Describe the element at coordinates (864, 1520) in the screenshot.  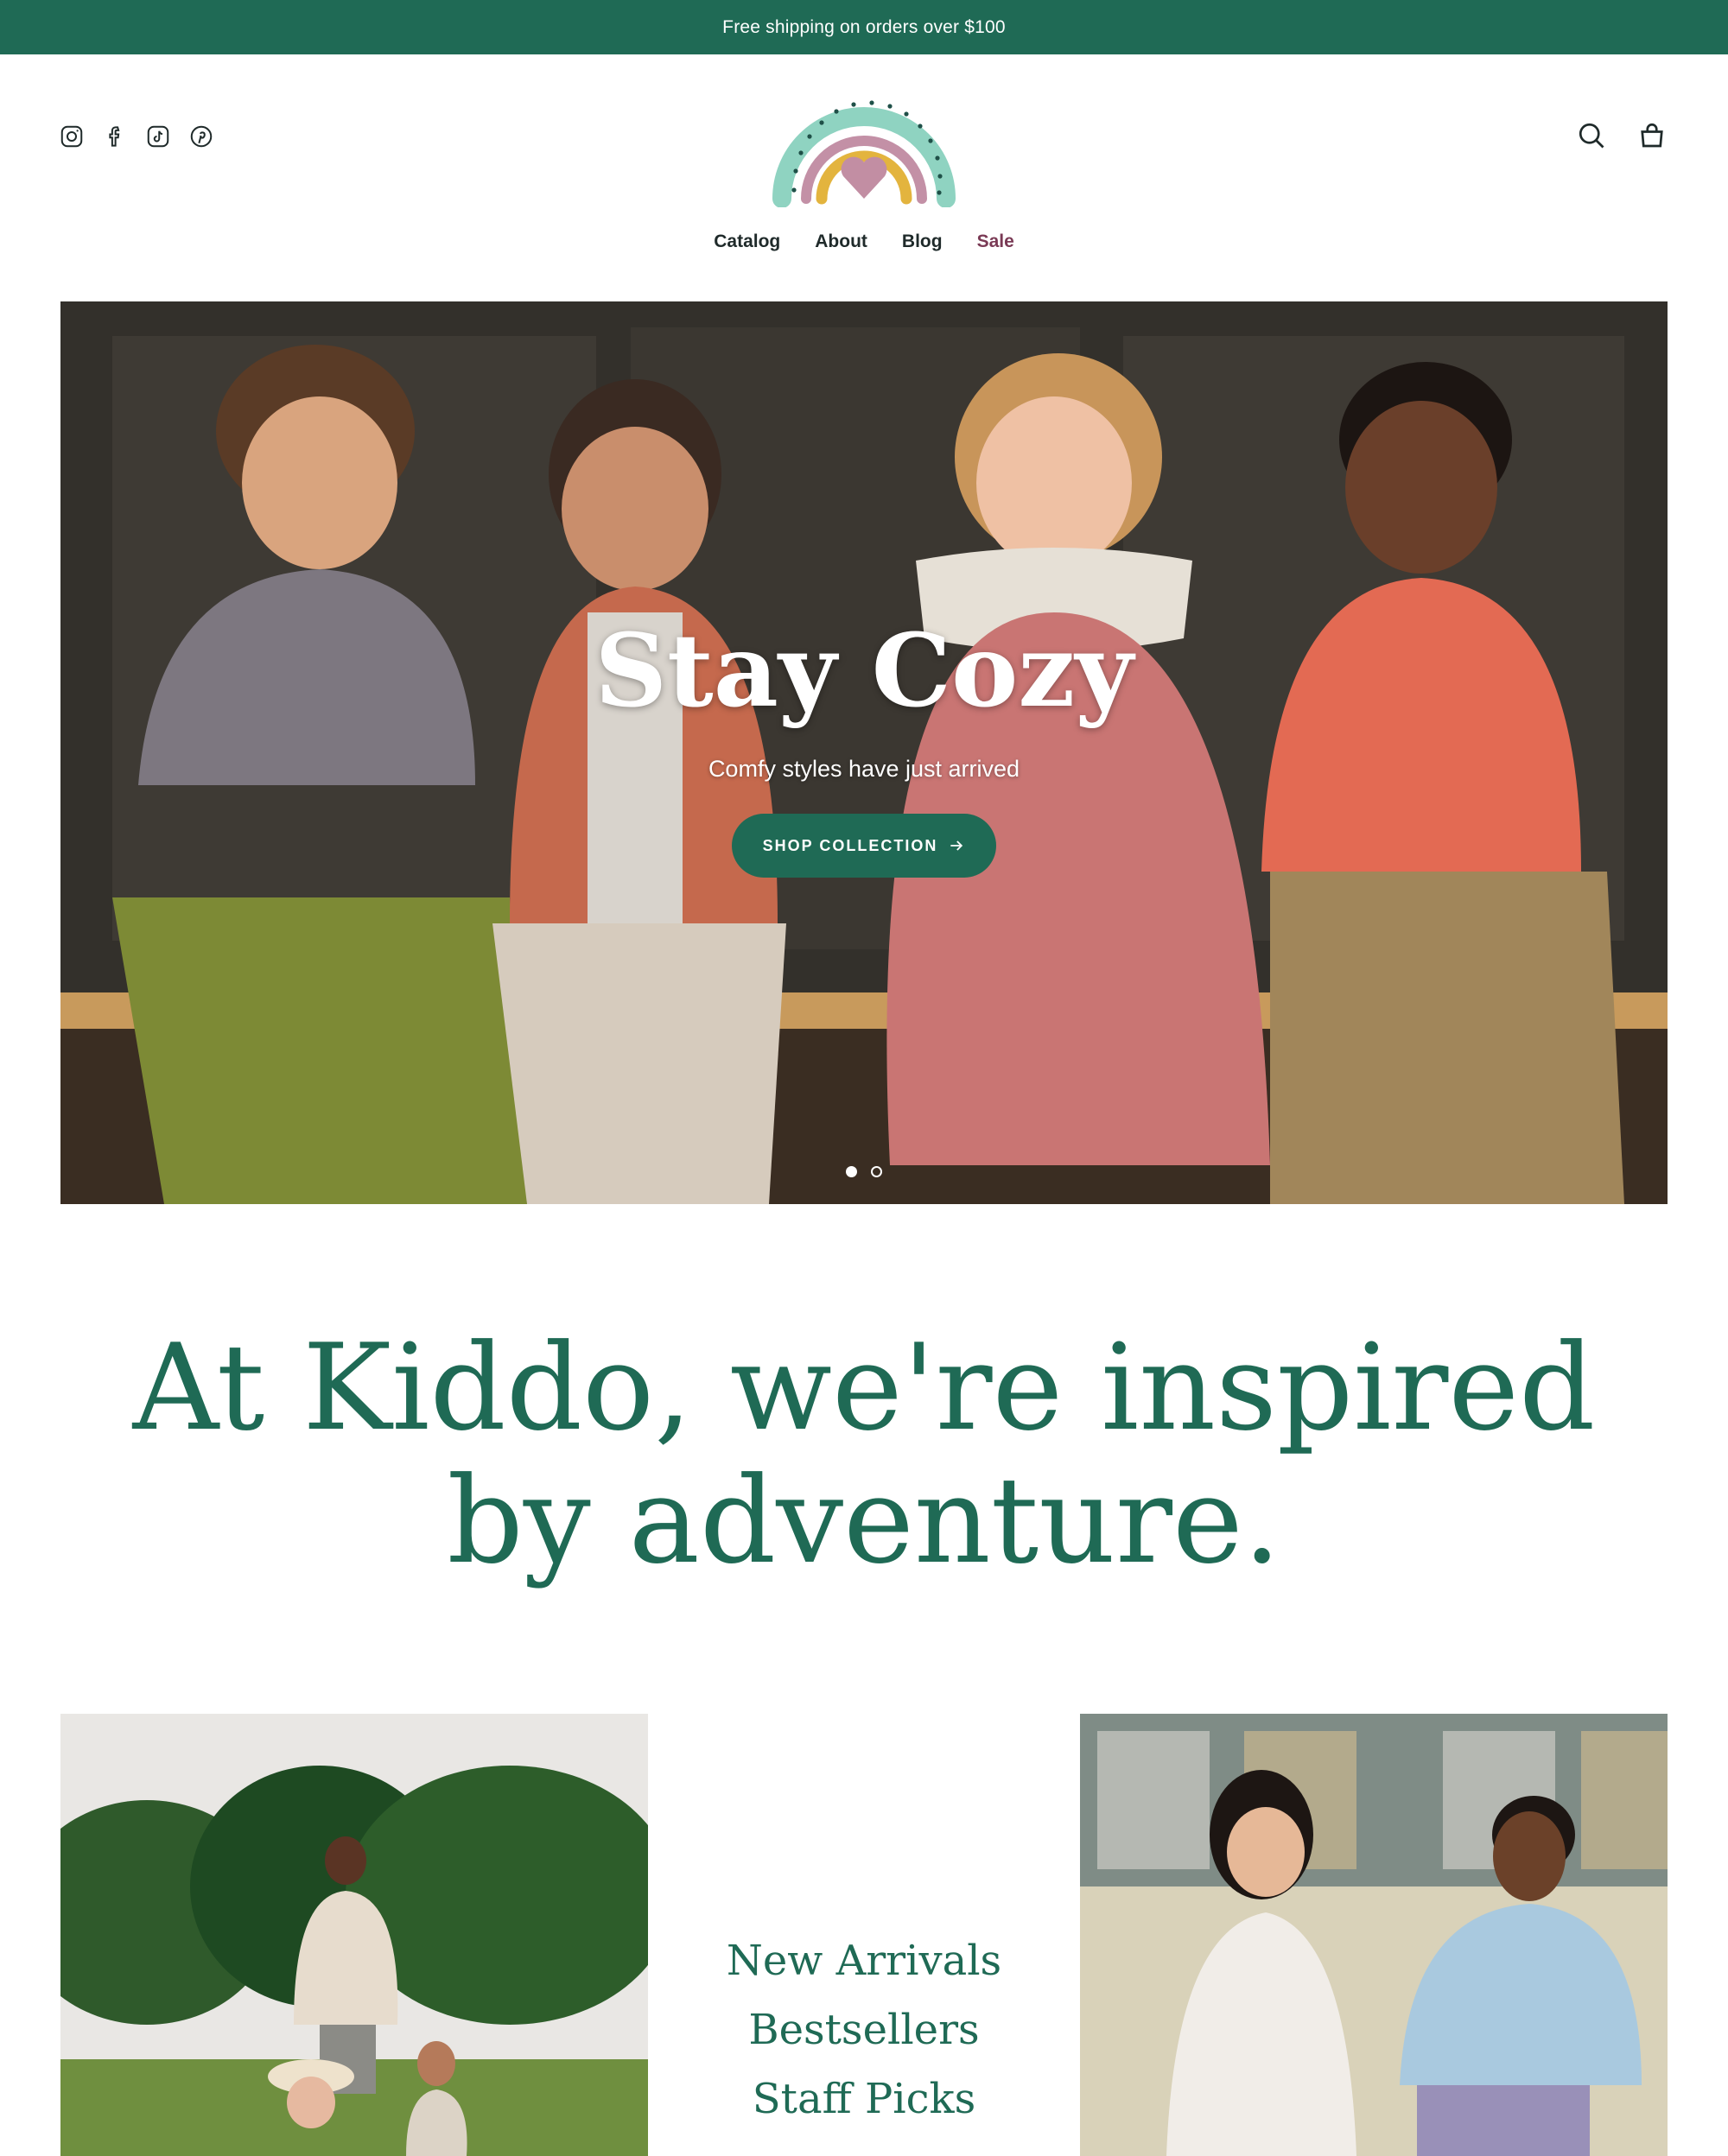
I see `intro-line-2: by adventure.` at that location.